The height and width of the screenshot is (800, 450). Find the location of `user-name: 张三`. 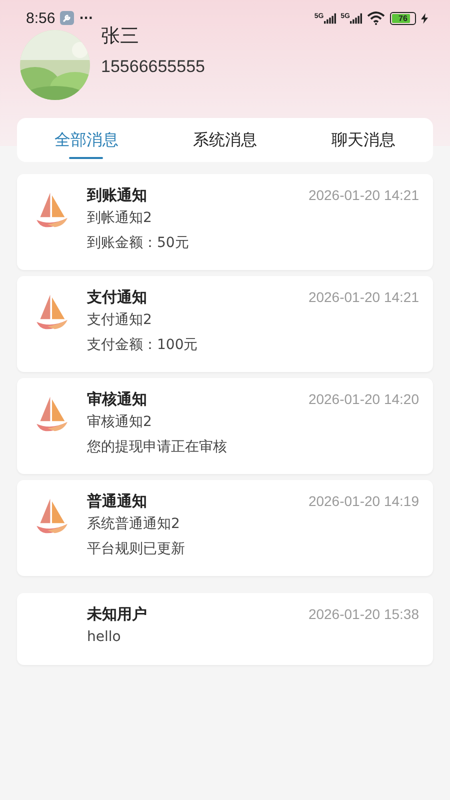

user-name: 张三 is located at coordinates (120, 36).